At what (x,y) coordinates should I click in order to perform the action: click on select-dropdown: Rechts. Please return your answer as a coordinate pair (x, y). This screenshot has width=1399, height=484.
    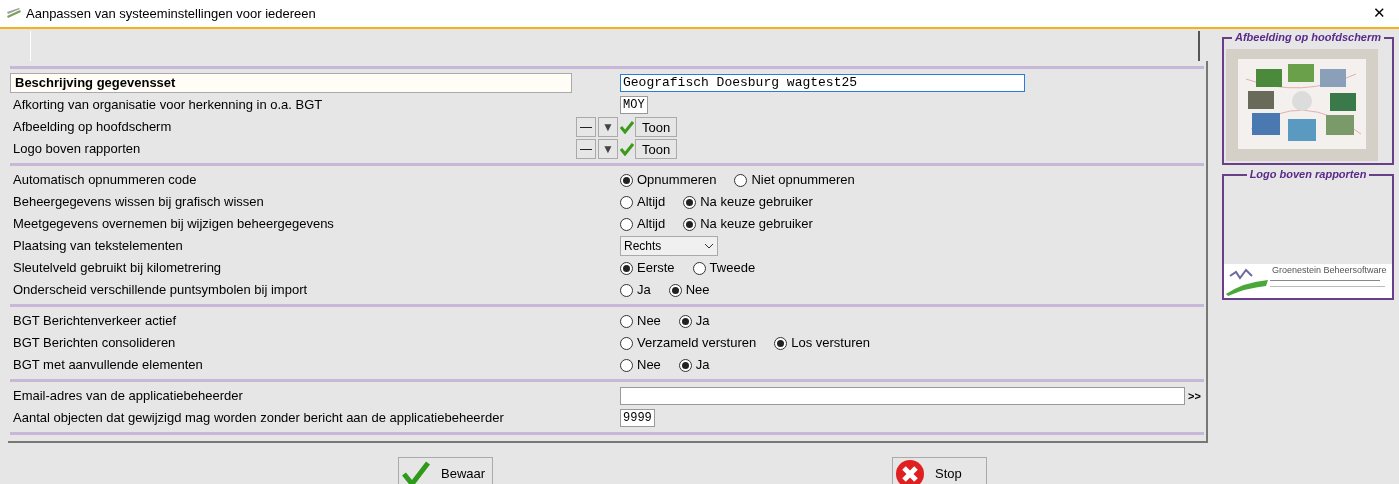
    Looking at the image, I should click on (669, 246).